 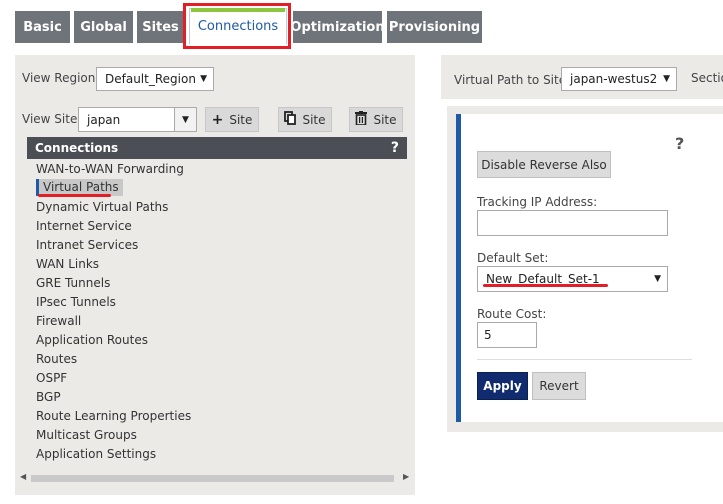 What do you see at coordinates (52, 119) in the screenshot?
I see `view-site-label: View Site:` at bounding box center [52, 119].